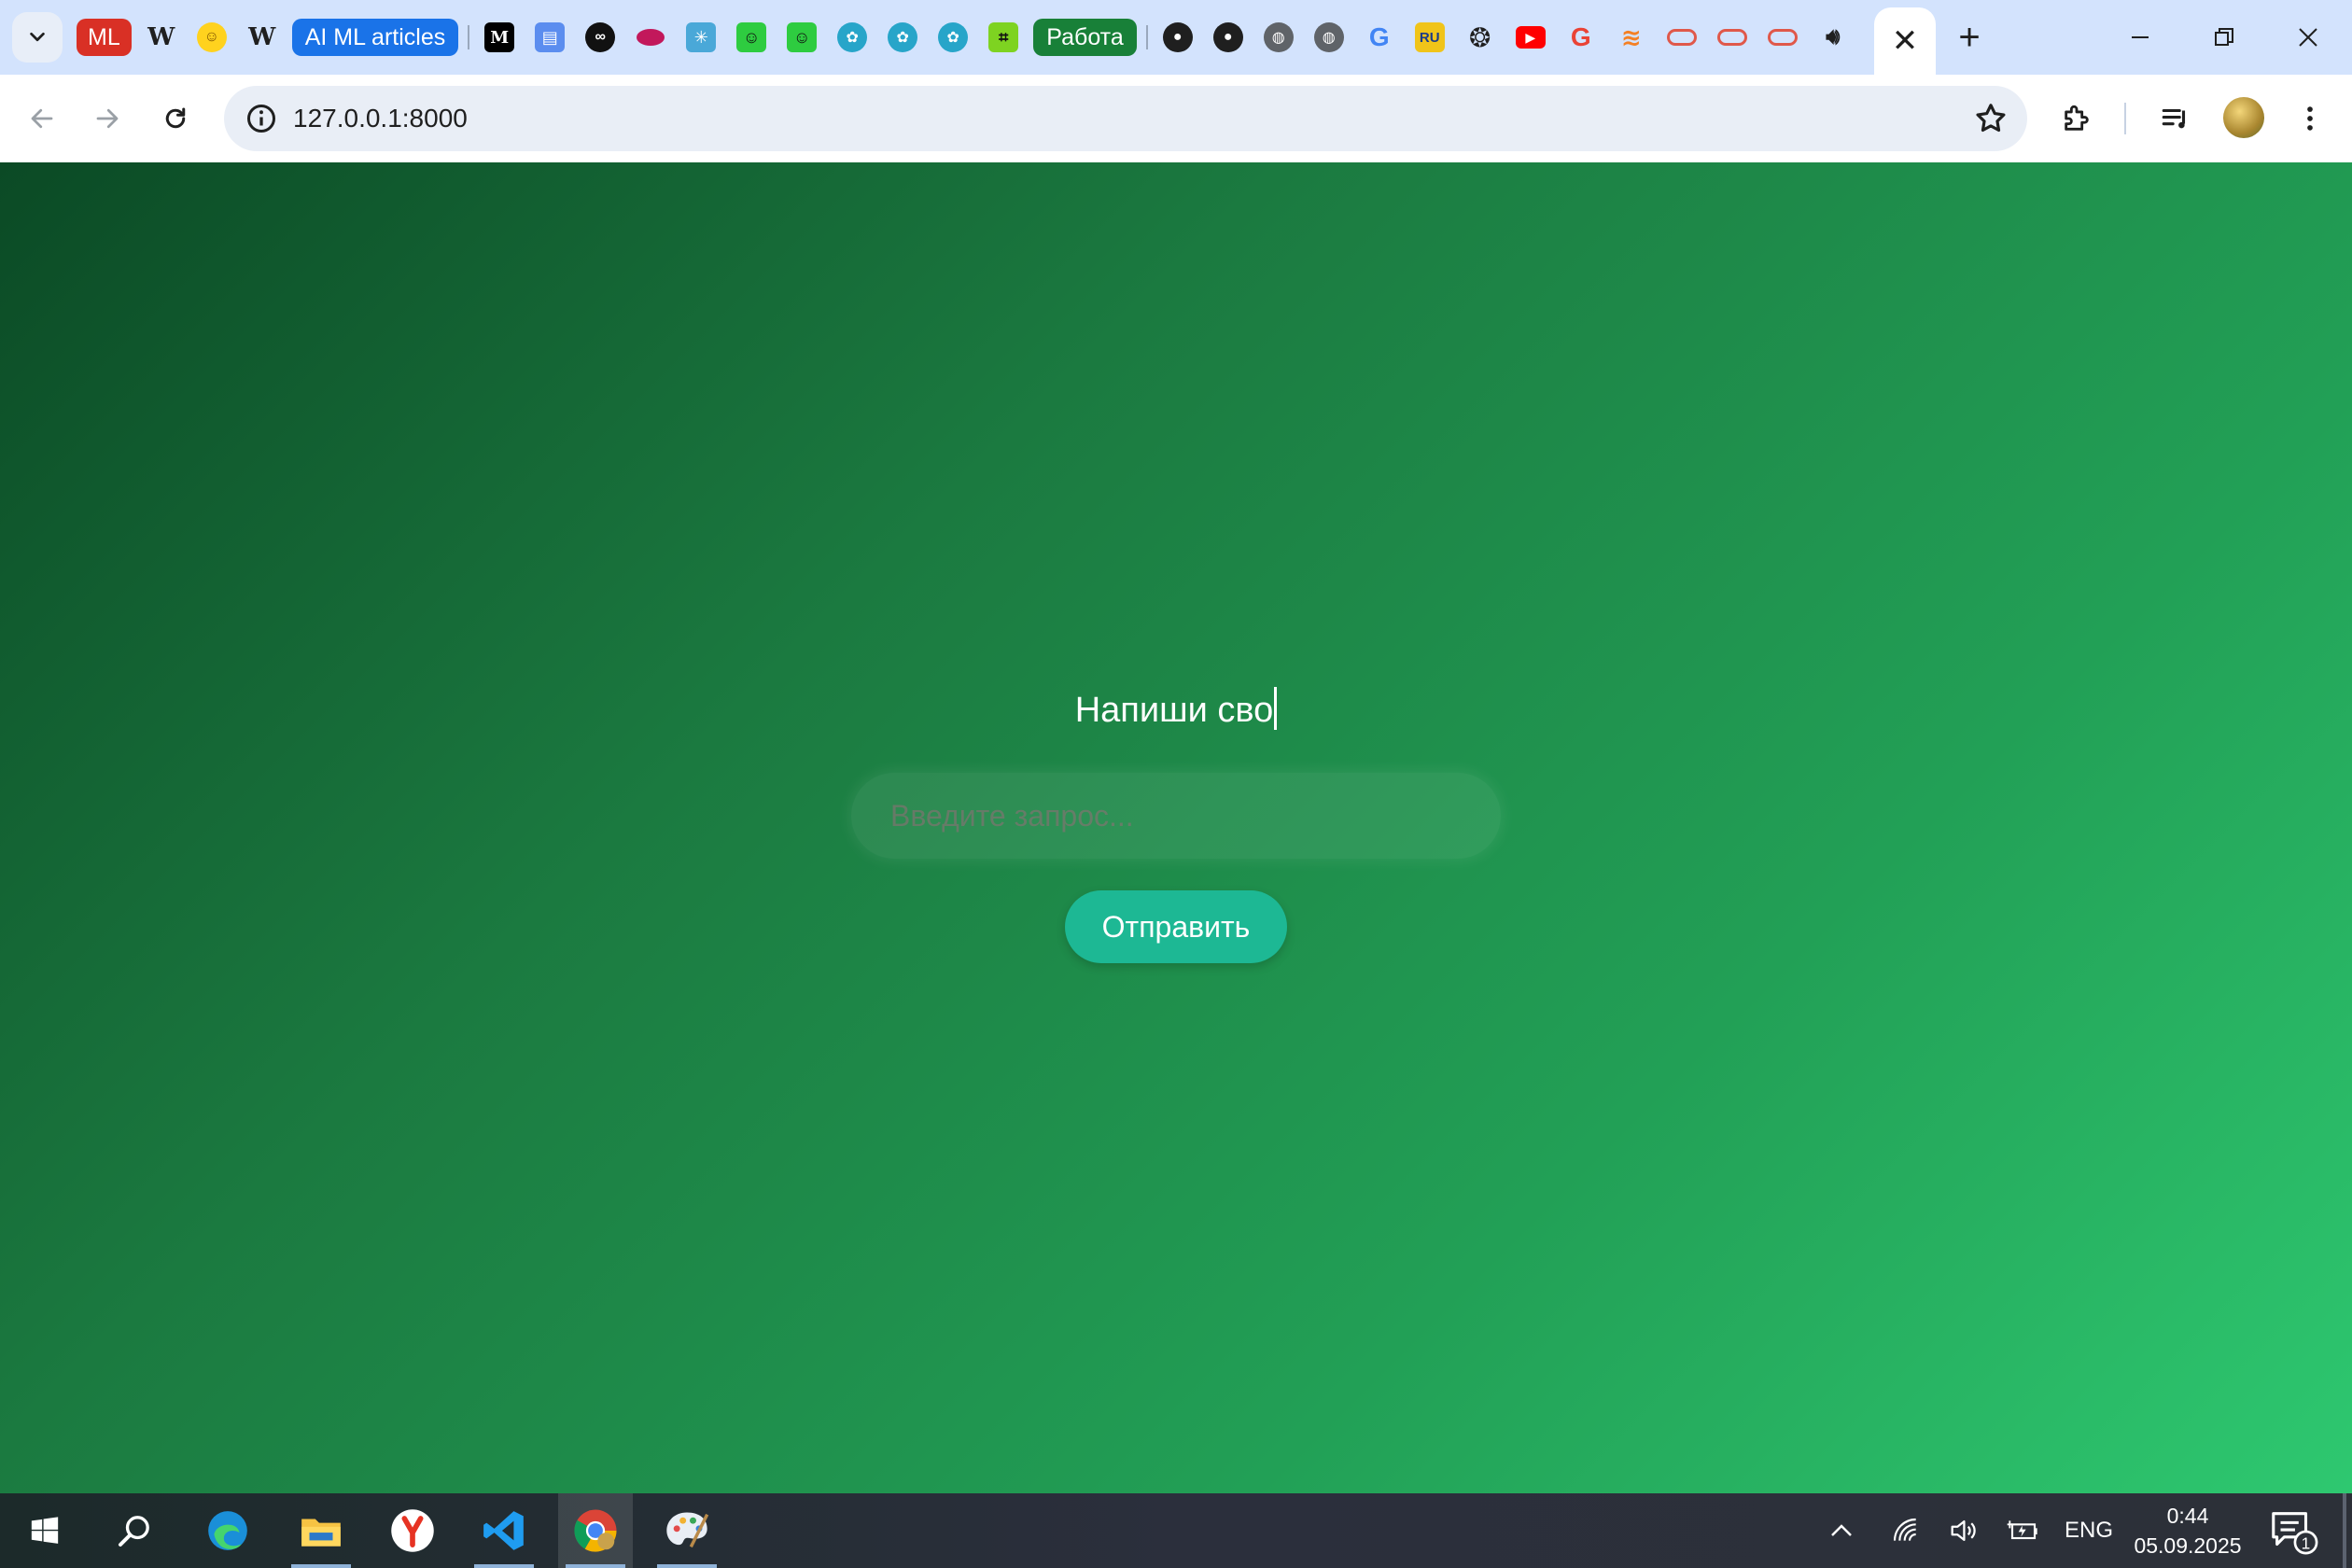 The height and width of the screenshot is (1568, 2352). What do you see at coordinates (1176, 1530) in the screenshot?
I see `windows-taskbar: ENG 0:44 05.09.2025 1` at bounding box center [1176, 1530].